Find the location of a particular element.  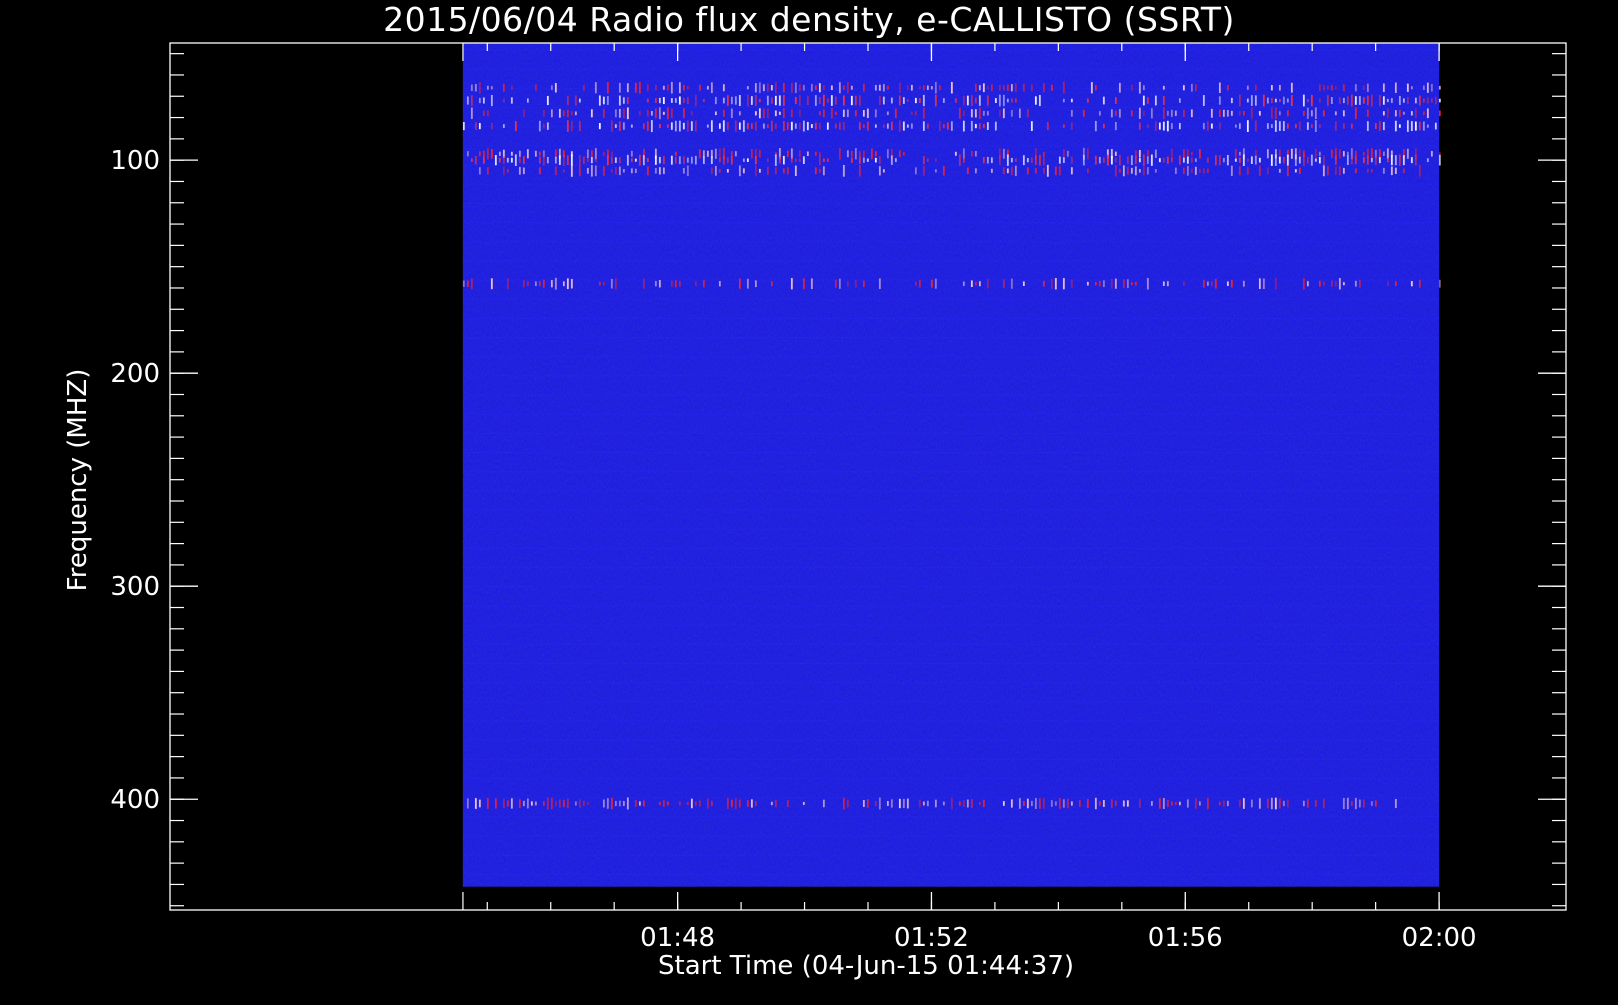

y-tick-label: 400 is located at coordinates (135, 800).